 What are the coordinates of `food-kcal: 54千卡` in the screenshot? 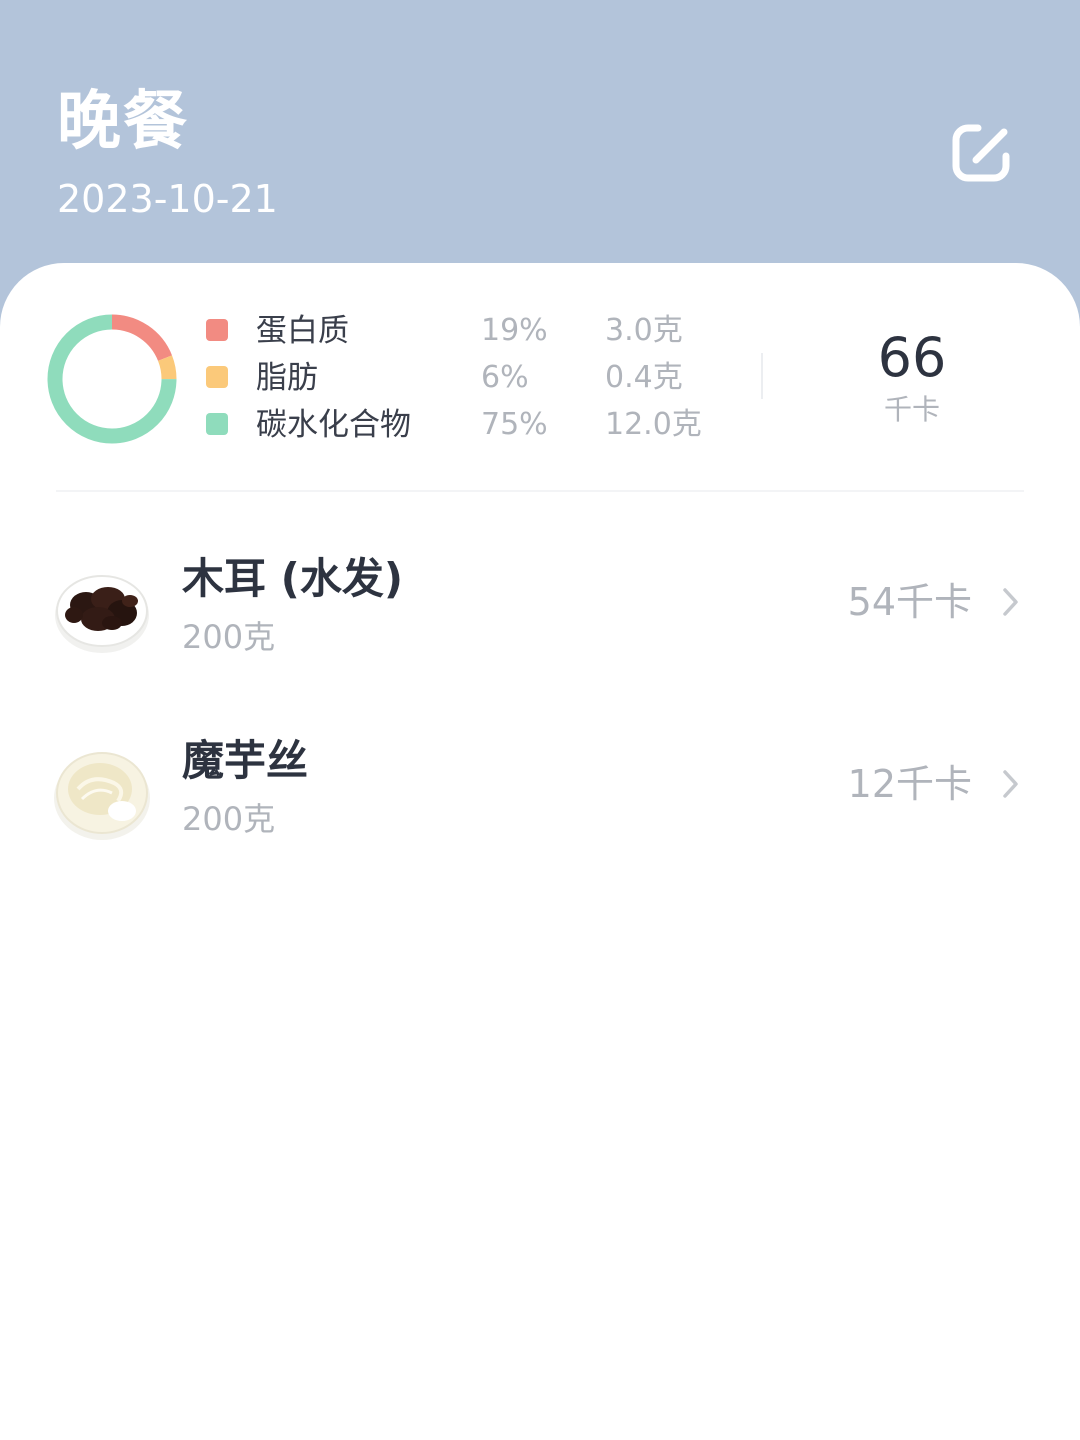 It's located at (909, 602).